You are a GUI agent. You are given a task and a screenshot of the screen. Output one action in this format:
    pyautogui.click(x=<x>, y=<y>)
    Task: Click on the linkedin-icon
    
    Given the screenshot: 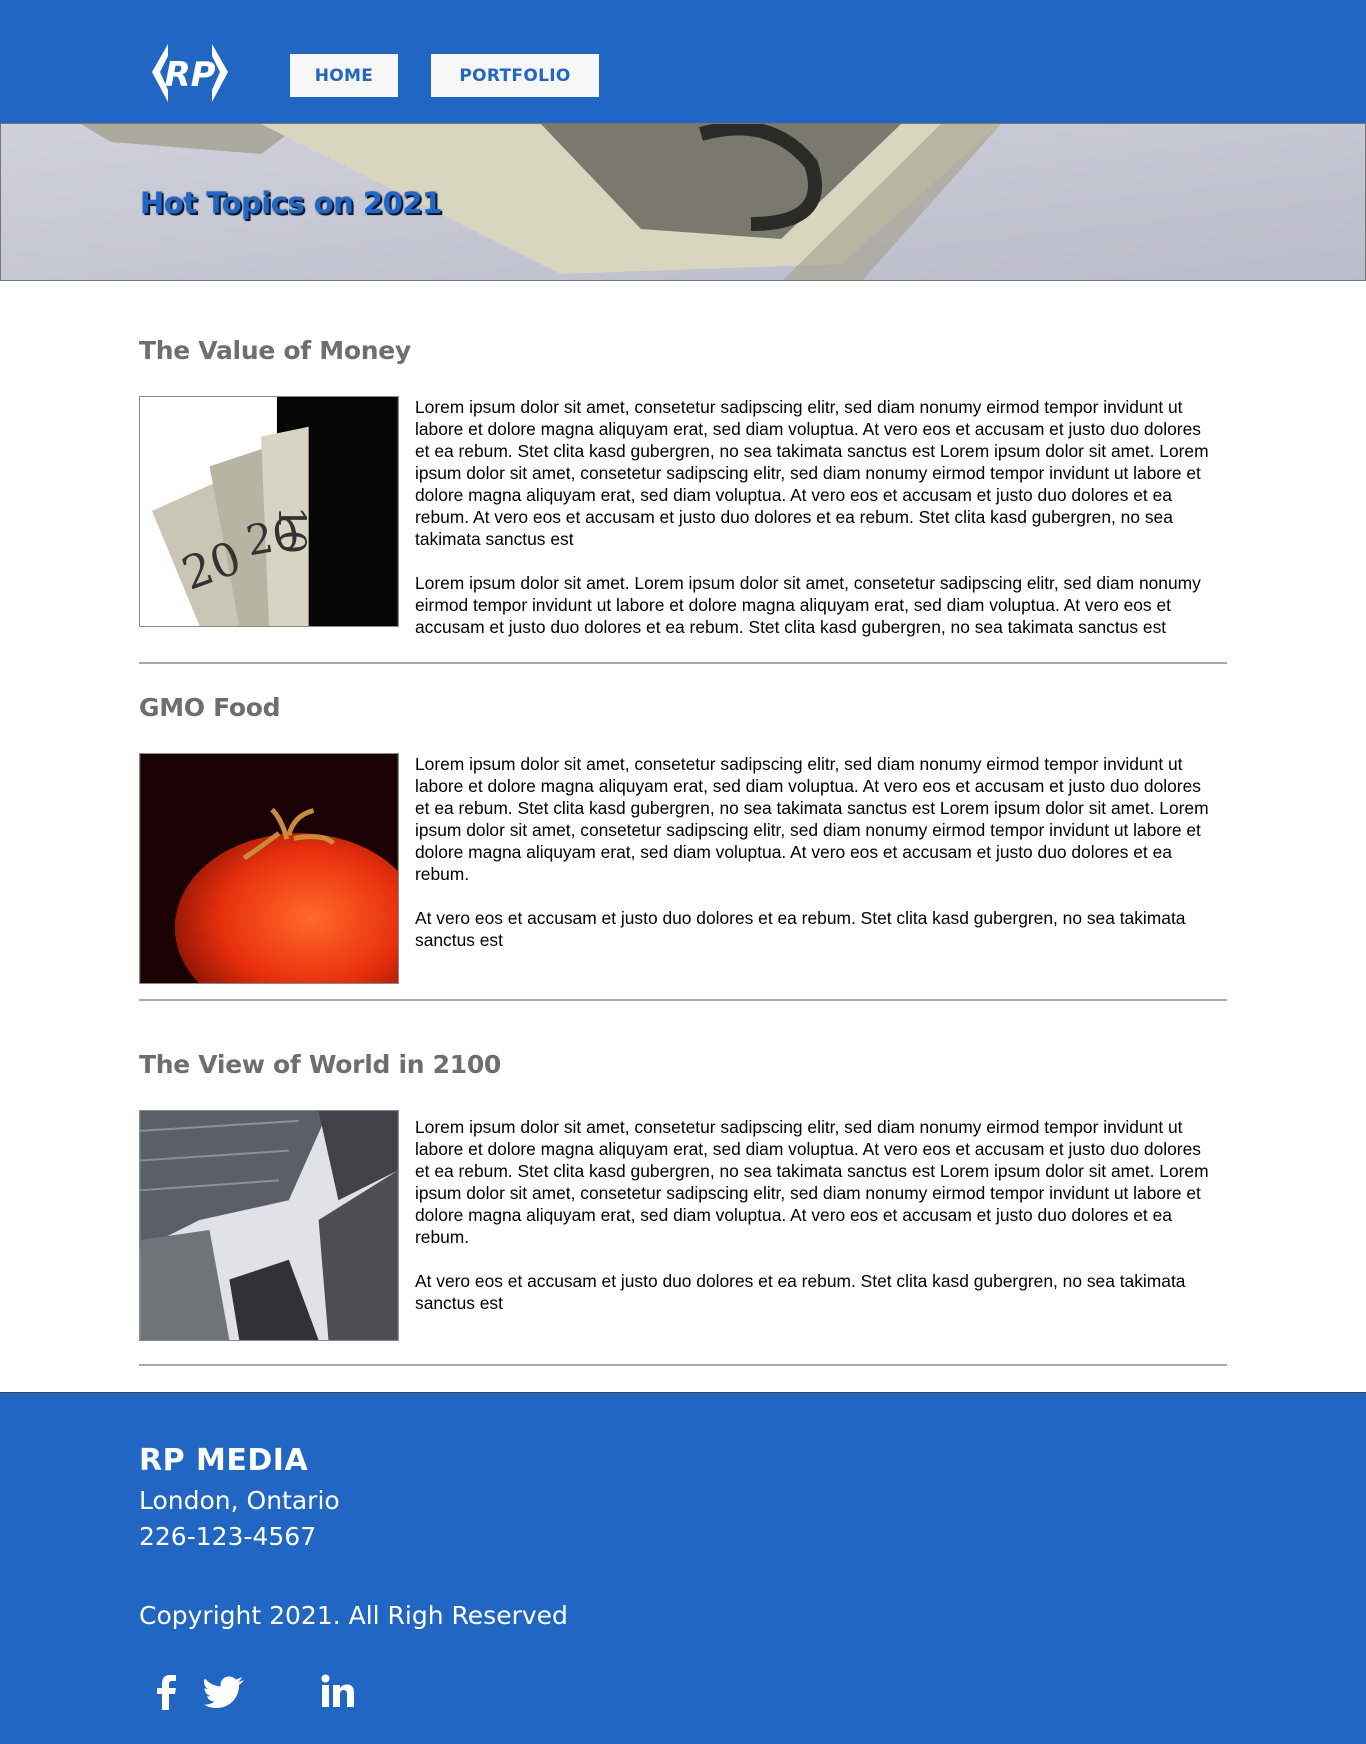 What is the action you would take?
    pyautogui.click(x=338, y=1692)
    